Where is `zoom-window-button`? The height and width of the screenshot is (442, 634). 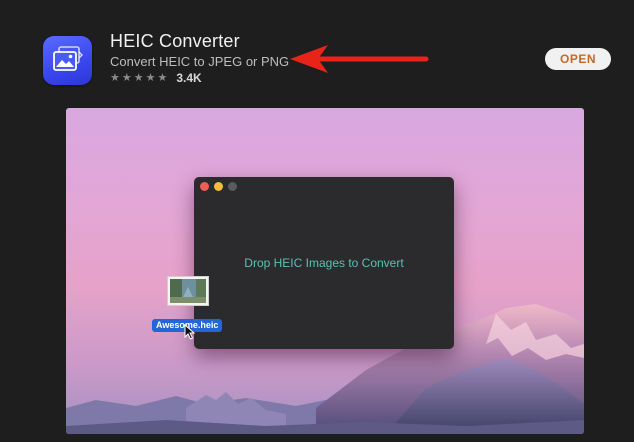
zoom-window-button is located at coordinates (232, 186).